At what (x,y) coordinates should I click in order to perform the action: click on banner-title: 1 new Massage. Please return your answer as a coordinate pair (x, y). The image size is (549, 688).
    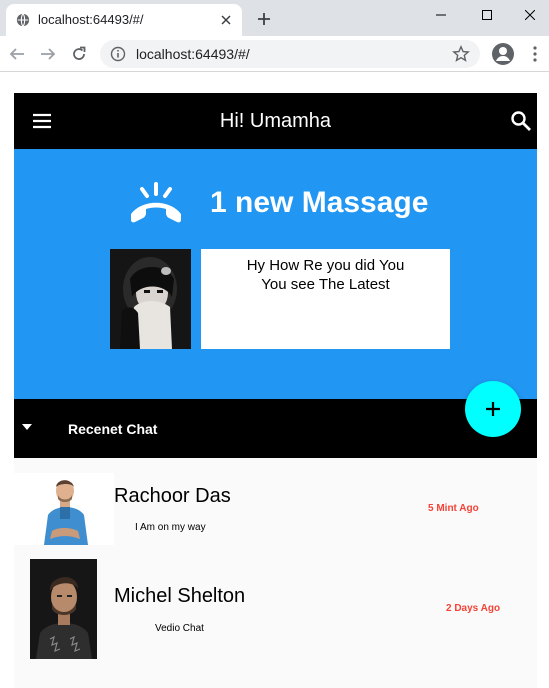
    Looking at the image, I should click on (319, 202).